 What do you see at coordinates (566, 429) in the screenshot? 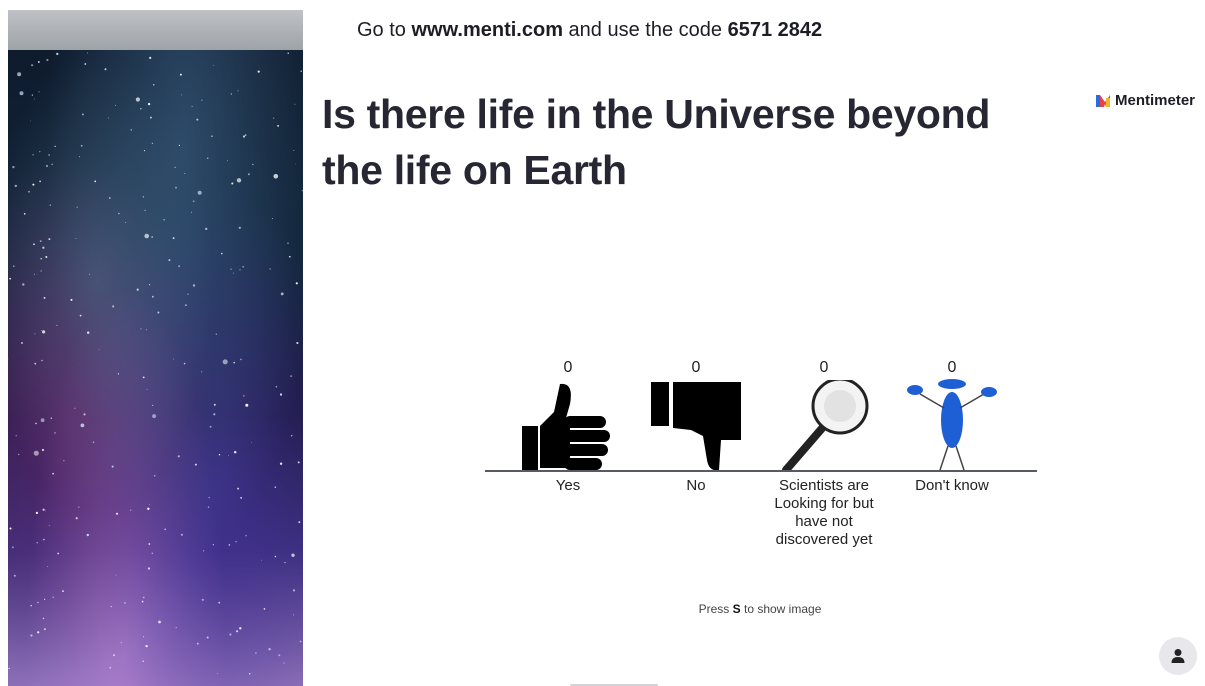
I see `thumbs-up-icon` at bounding box center [566, 429].